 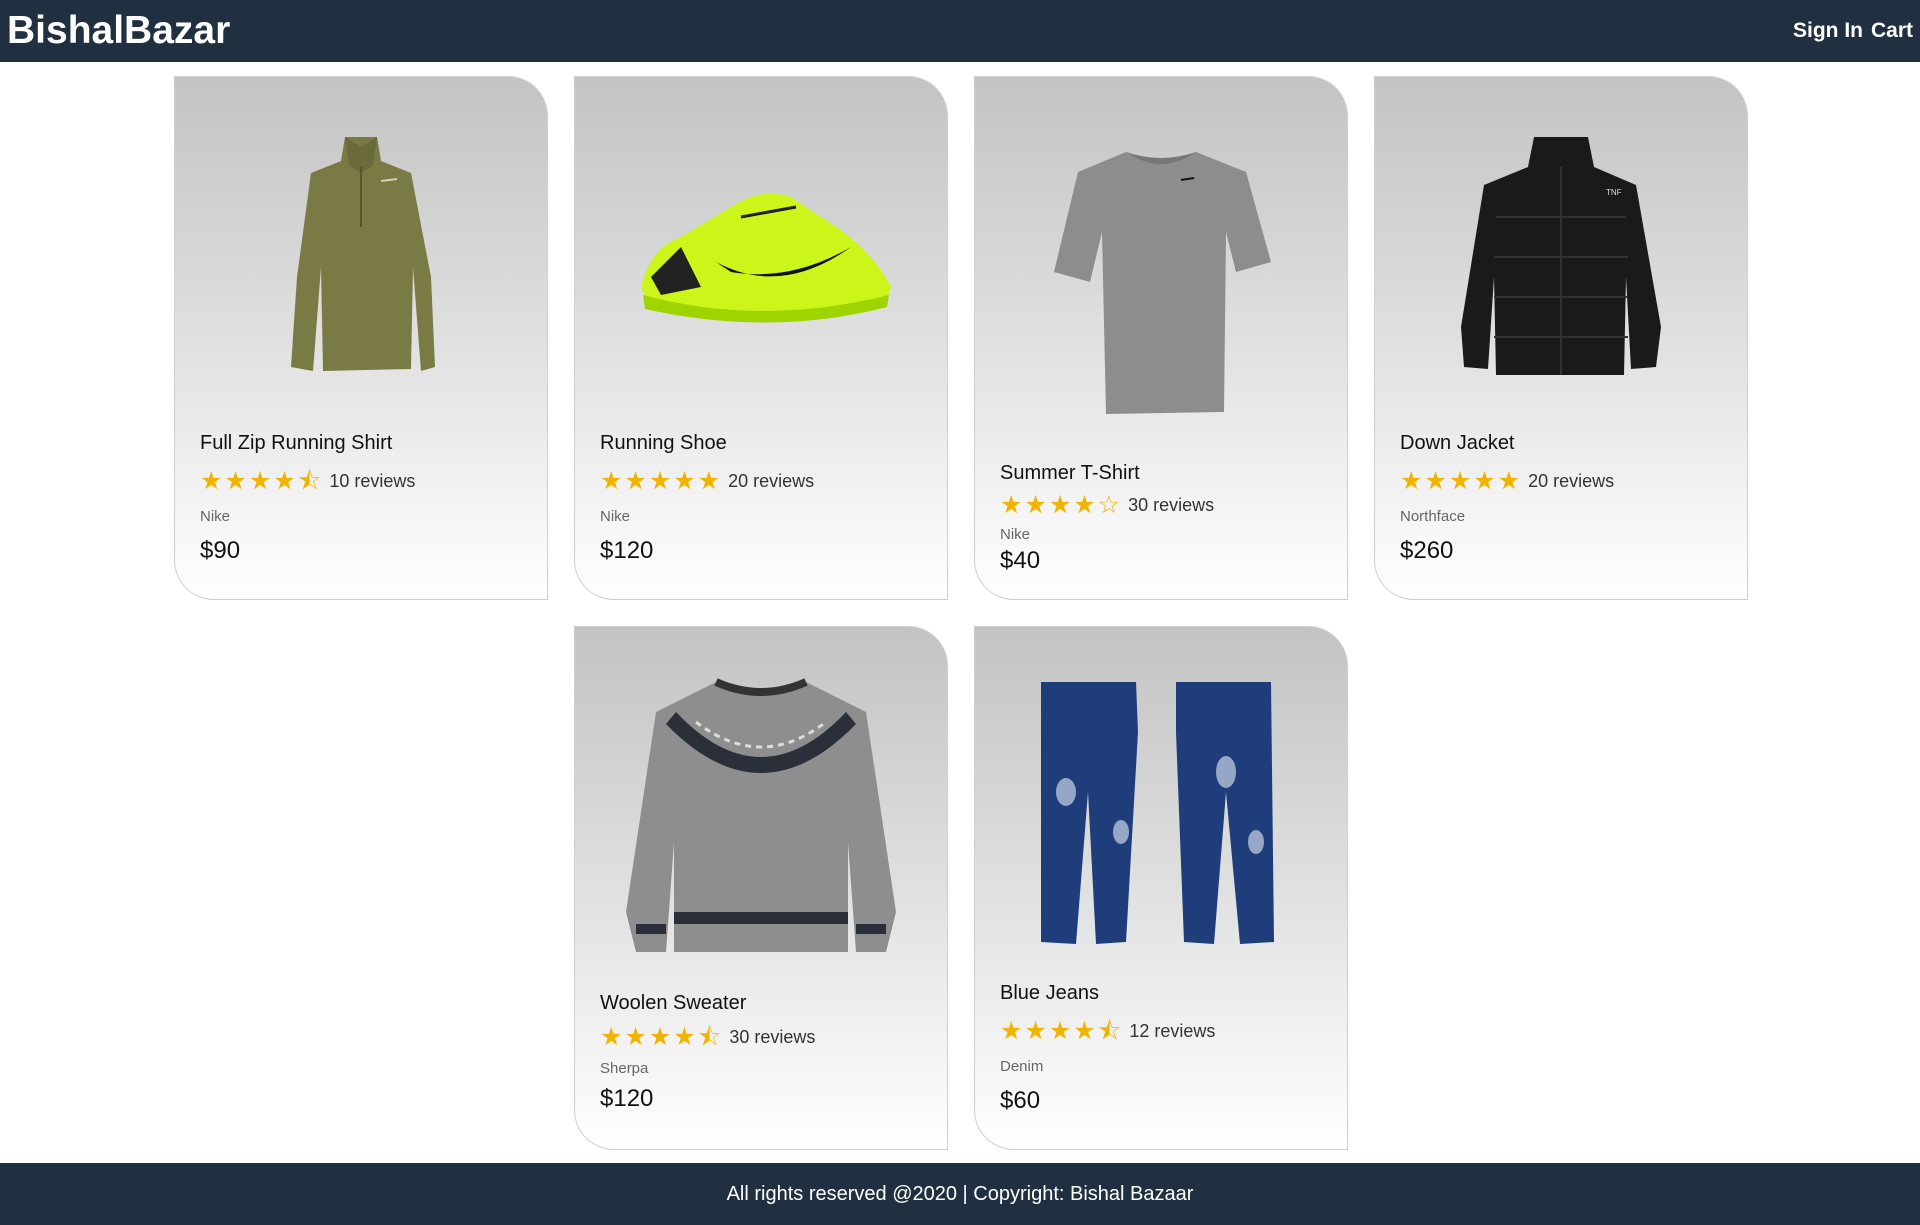 What do you see at coordinates (363, 254) in the screenshot?
I see `shirt-image` at bounding box center [363, 254].